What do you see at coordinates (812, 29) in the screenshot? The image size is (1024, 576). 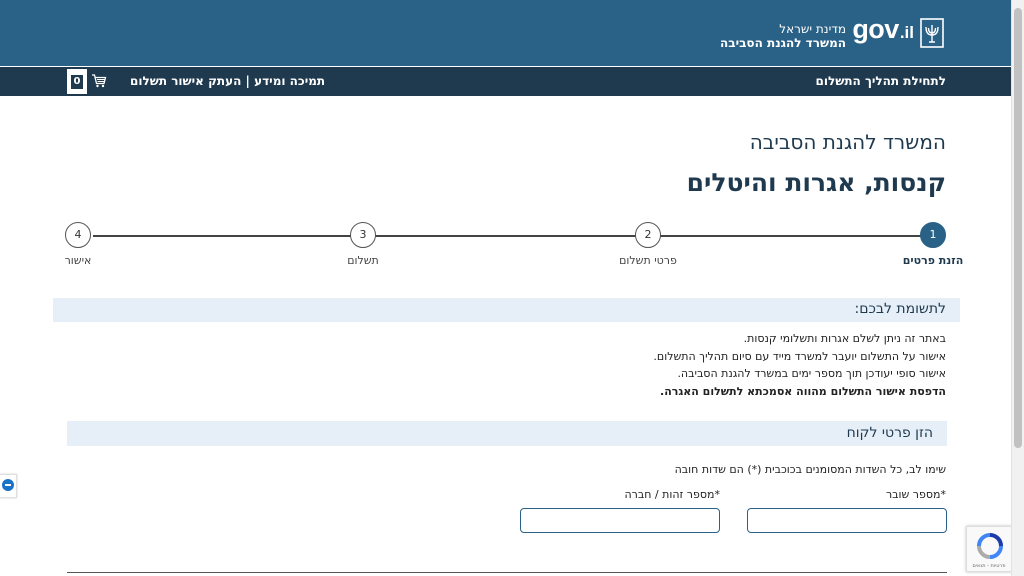 I see `state-name: מדינת ישראל` at bounding box center [812, 29].